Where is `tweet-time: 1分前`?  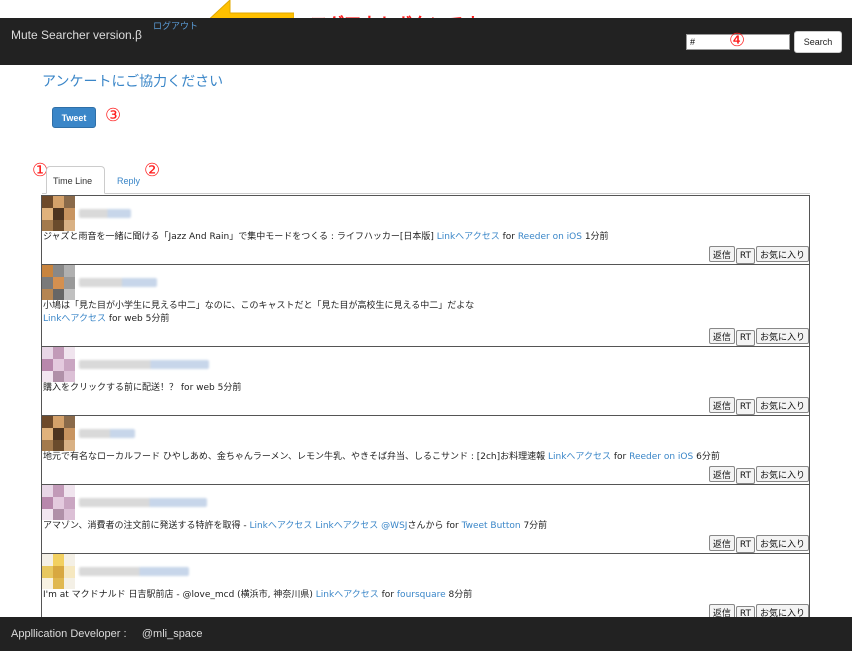 tweet-time: 1分前 is located at coordinates (596, 237).